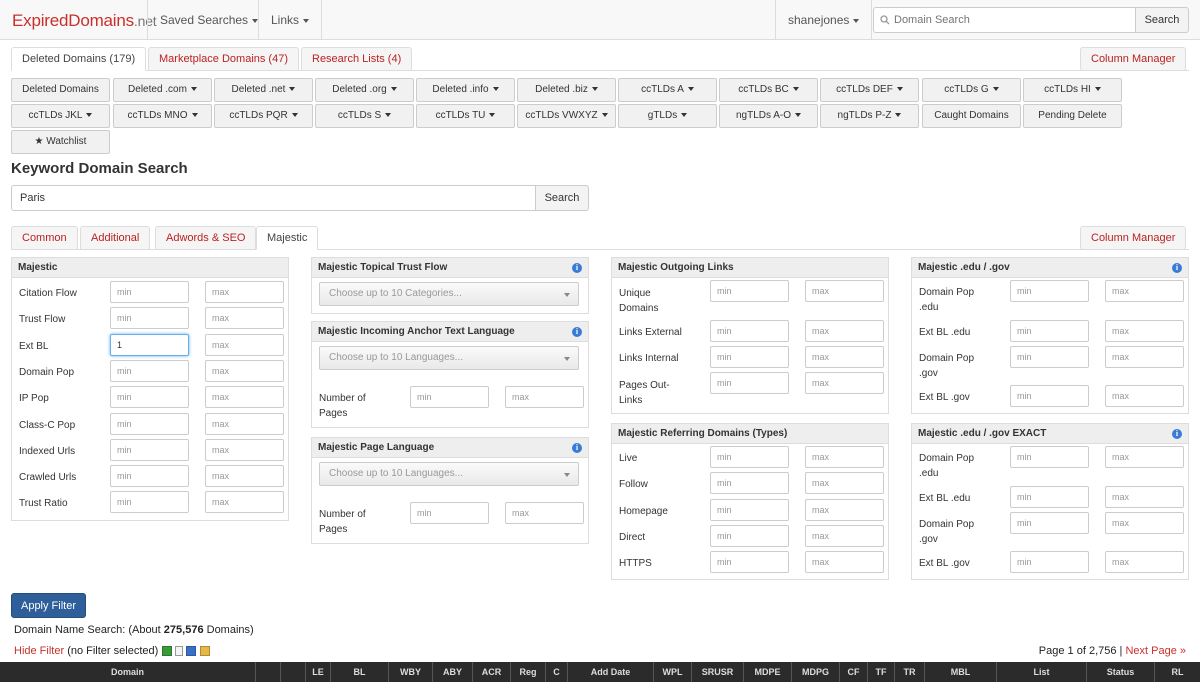  Describe the element at coordinates (749, 291) in the screenshot. I see `outgoing-unique-domains-min-input: min` at that location.